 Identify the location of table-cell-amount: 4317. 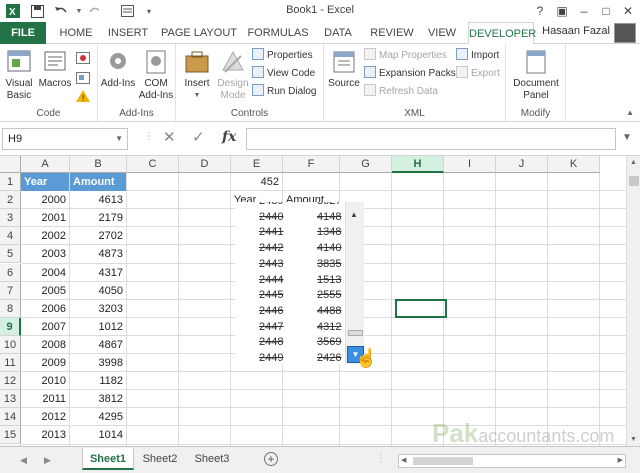
(98, 273).